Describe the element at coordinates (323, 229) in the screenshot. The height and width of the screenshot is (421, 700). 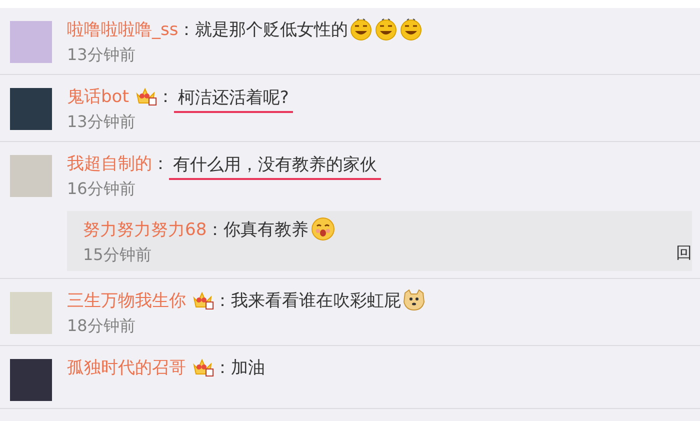
I see `smiling-face-icon` at that location.